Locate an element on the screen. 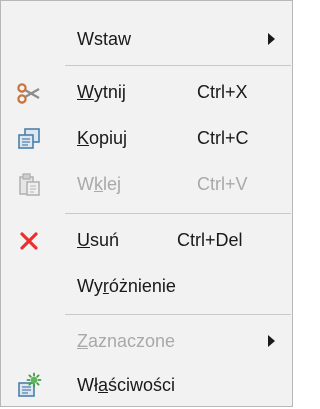  menu-item-wytnij: Wytnij Ctrl+X is located at coordinates (146, 93).